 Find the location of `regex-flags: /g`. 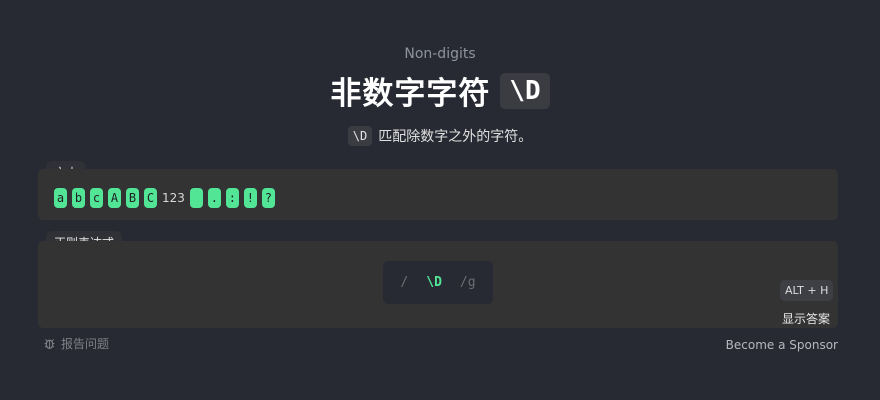

regex-flags: /g is located at coordinates (468, 282).